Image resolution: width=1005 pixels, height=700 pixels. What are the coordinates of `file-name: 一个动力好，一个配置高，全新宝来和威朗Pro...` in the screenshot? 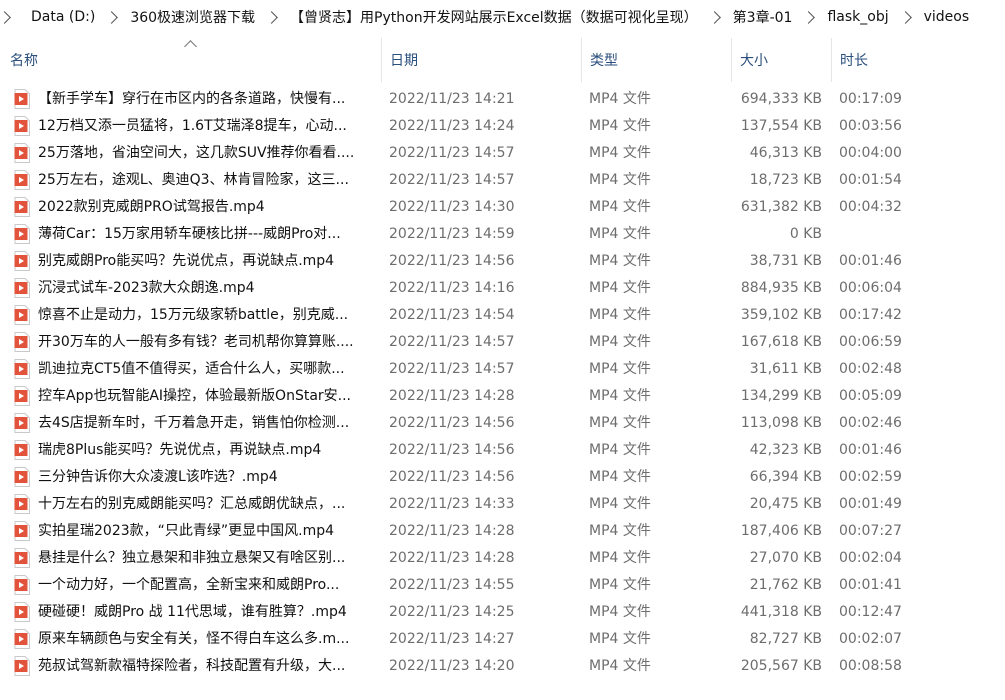 It's located at (189, 585).